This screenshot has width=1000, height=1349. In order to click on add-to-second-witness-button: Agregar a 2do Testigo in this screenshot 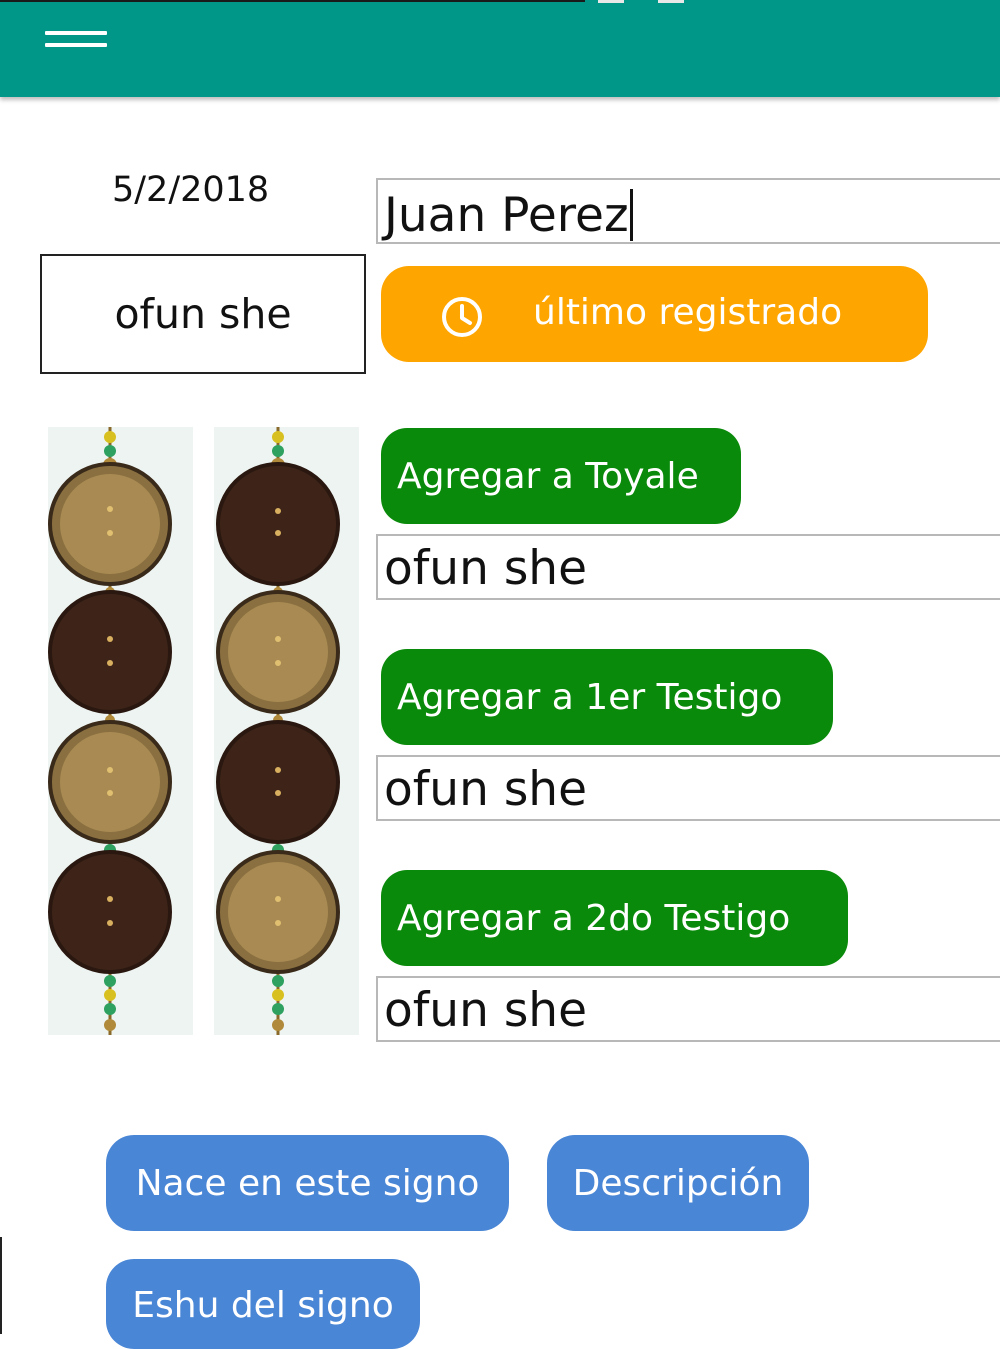, I will do `click(614, 918)`.